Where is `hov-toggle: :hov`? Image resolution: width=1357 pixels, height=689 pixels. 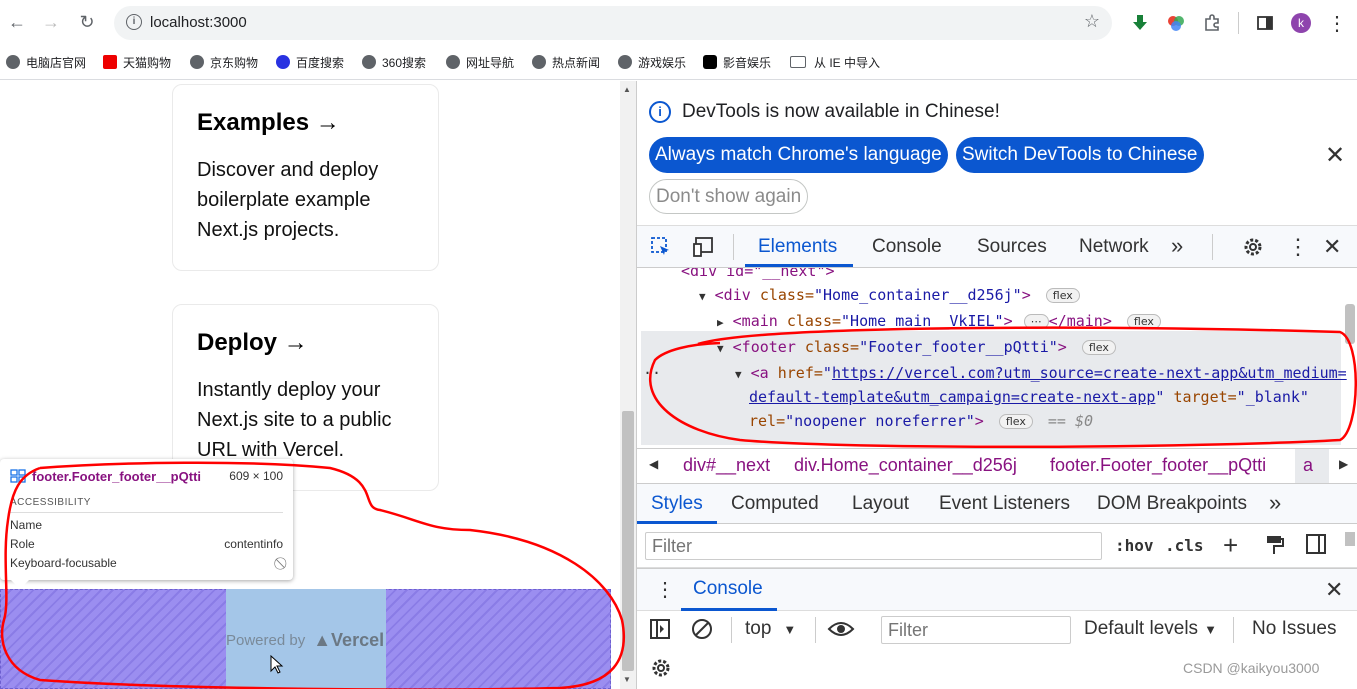 hov-toggle: :hov is located at coordinates (1134, 545).